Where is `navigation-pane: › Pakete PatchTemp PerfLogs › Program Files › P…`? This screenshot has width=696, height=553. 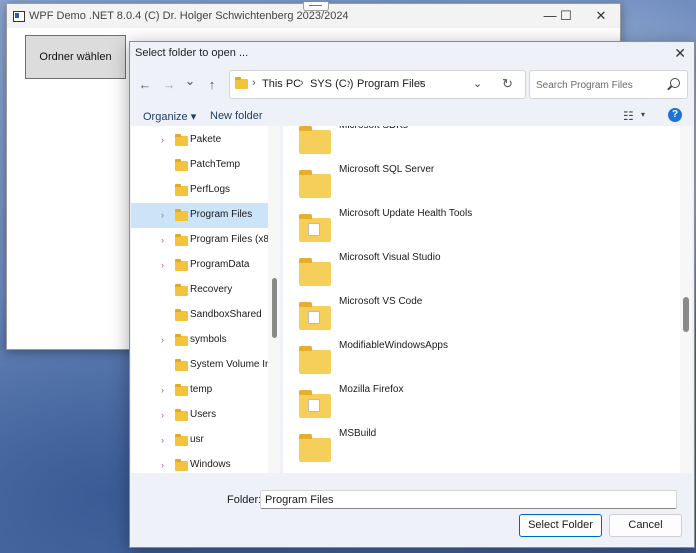
navigation-pane: › Pakete PatchTemp PerfLogs › Program Files › P… is located at coordinates (199, 299).